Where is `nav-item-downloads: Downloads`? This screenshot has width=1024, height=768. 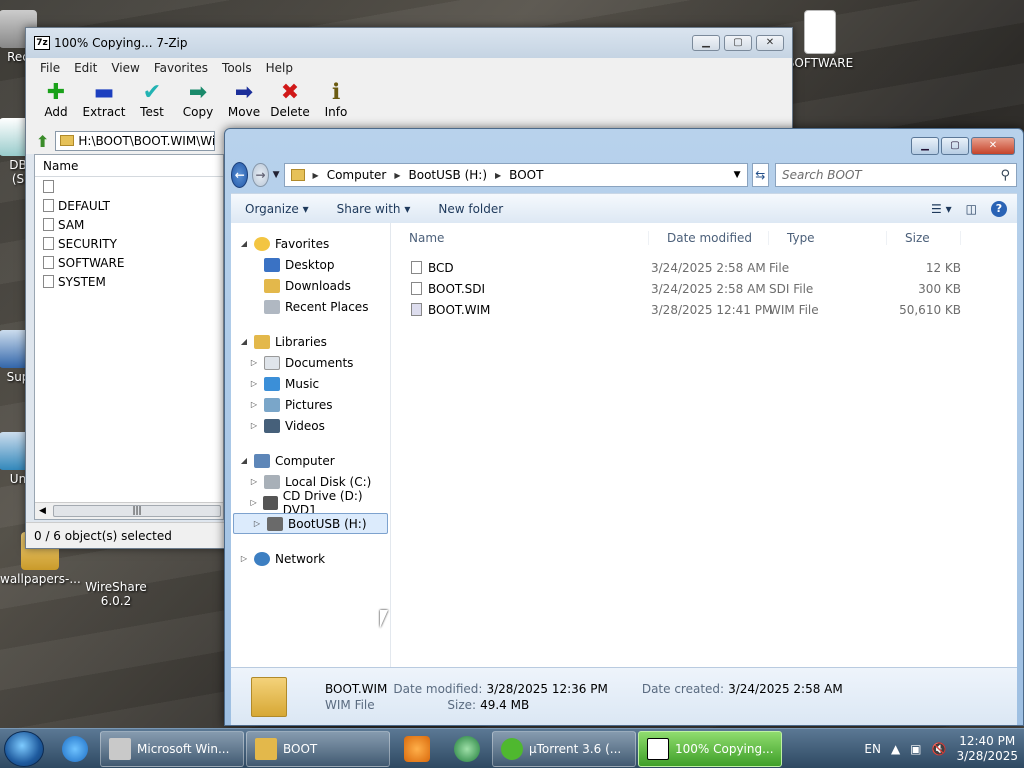
nav-item-downloads: Downloads is located at coordinates (310, 285).